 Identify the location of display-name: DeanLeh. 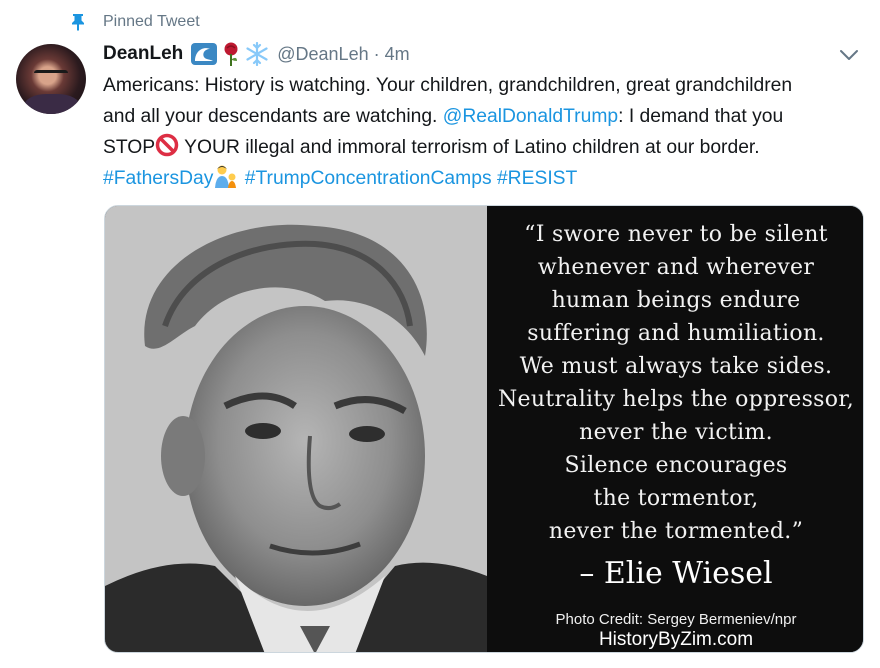
(143, 54).